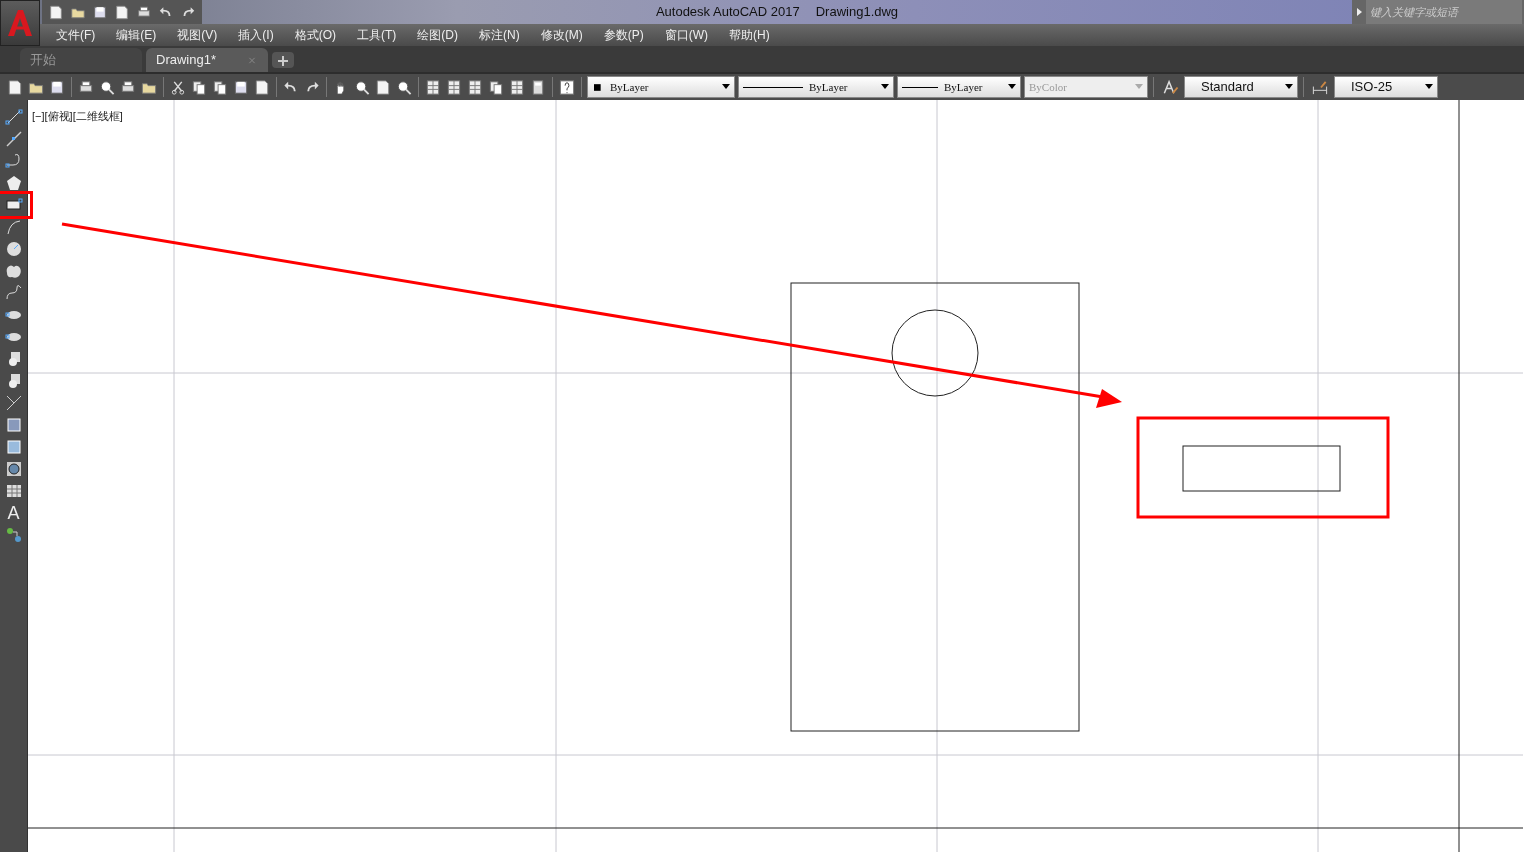  I want to click on polyline-icon, so click(13, 161).